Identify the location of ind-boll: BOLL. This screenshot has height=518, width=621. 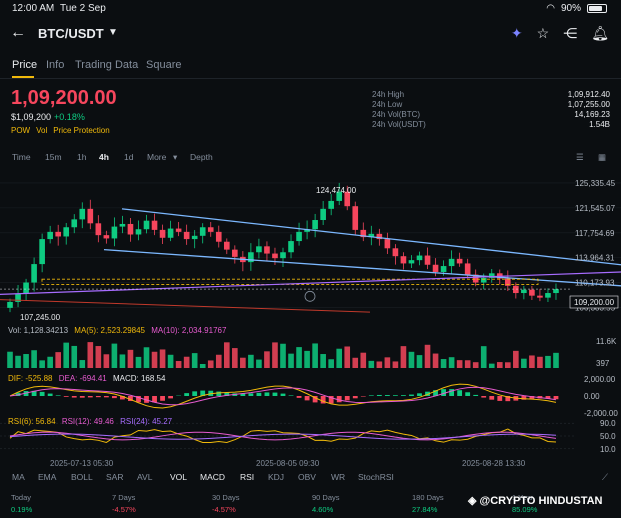
(82, 477).